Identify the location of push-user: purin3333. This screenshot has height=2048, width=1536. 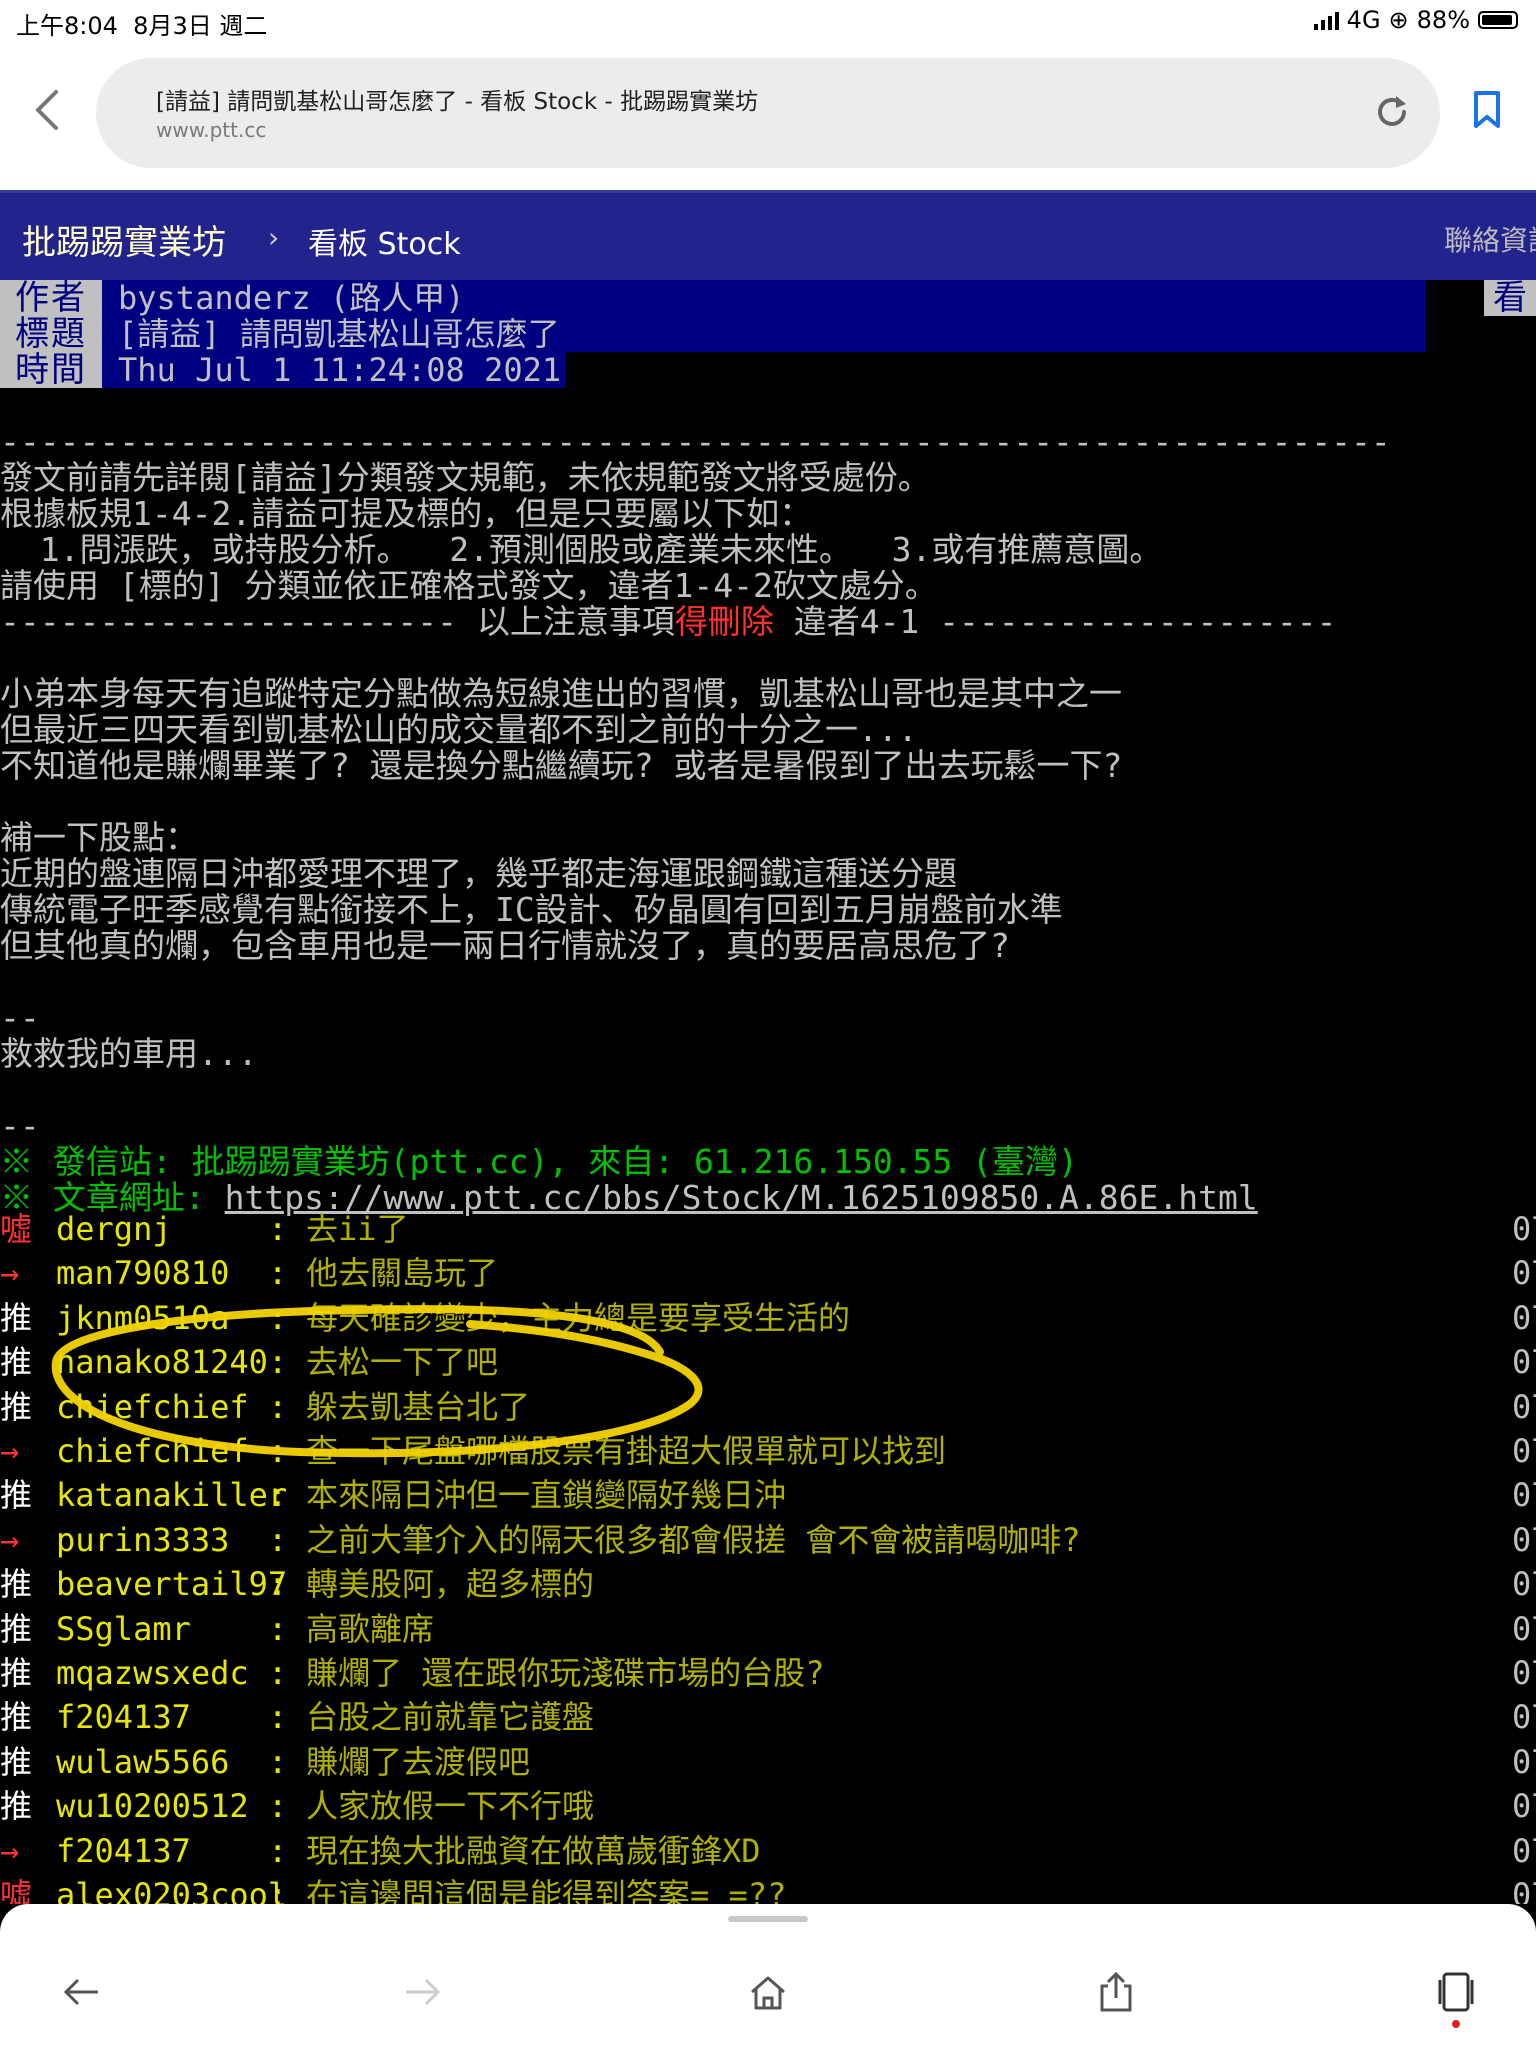
(142, 1540).